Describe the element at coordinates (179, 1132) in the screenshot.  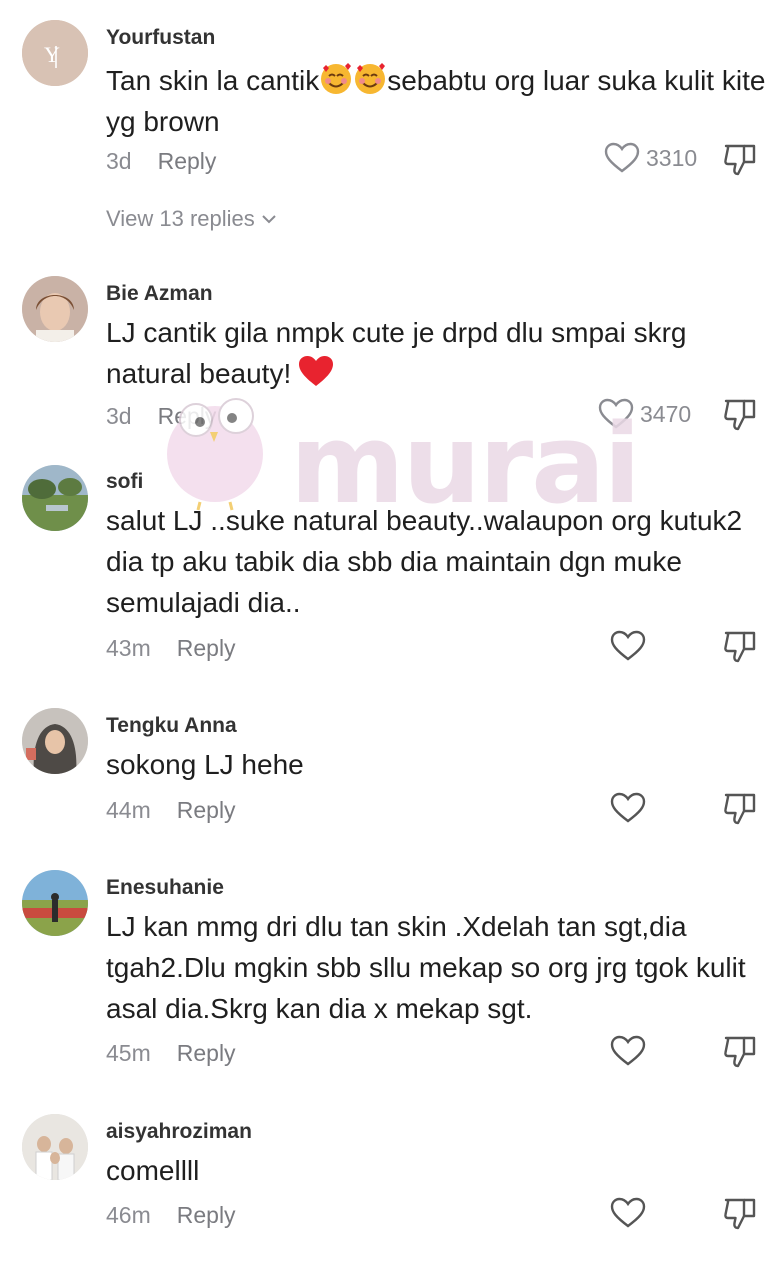
I see `comment-username: aisyahroziman` at that location.